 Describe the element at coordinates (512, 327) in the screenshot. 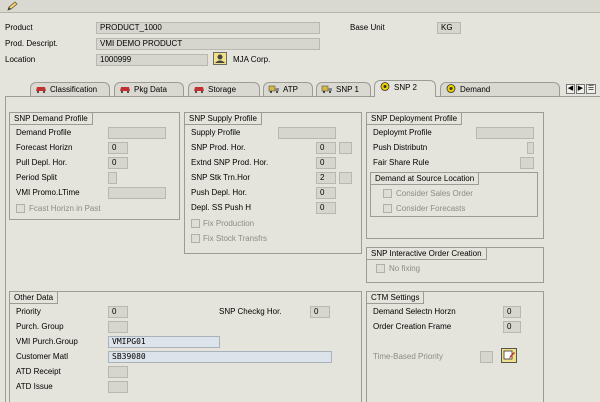

I see `order-creation-field: 0` at that location.